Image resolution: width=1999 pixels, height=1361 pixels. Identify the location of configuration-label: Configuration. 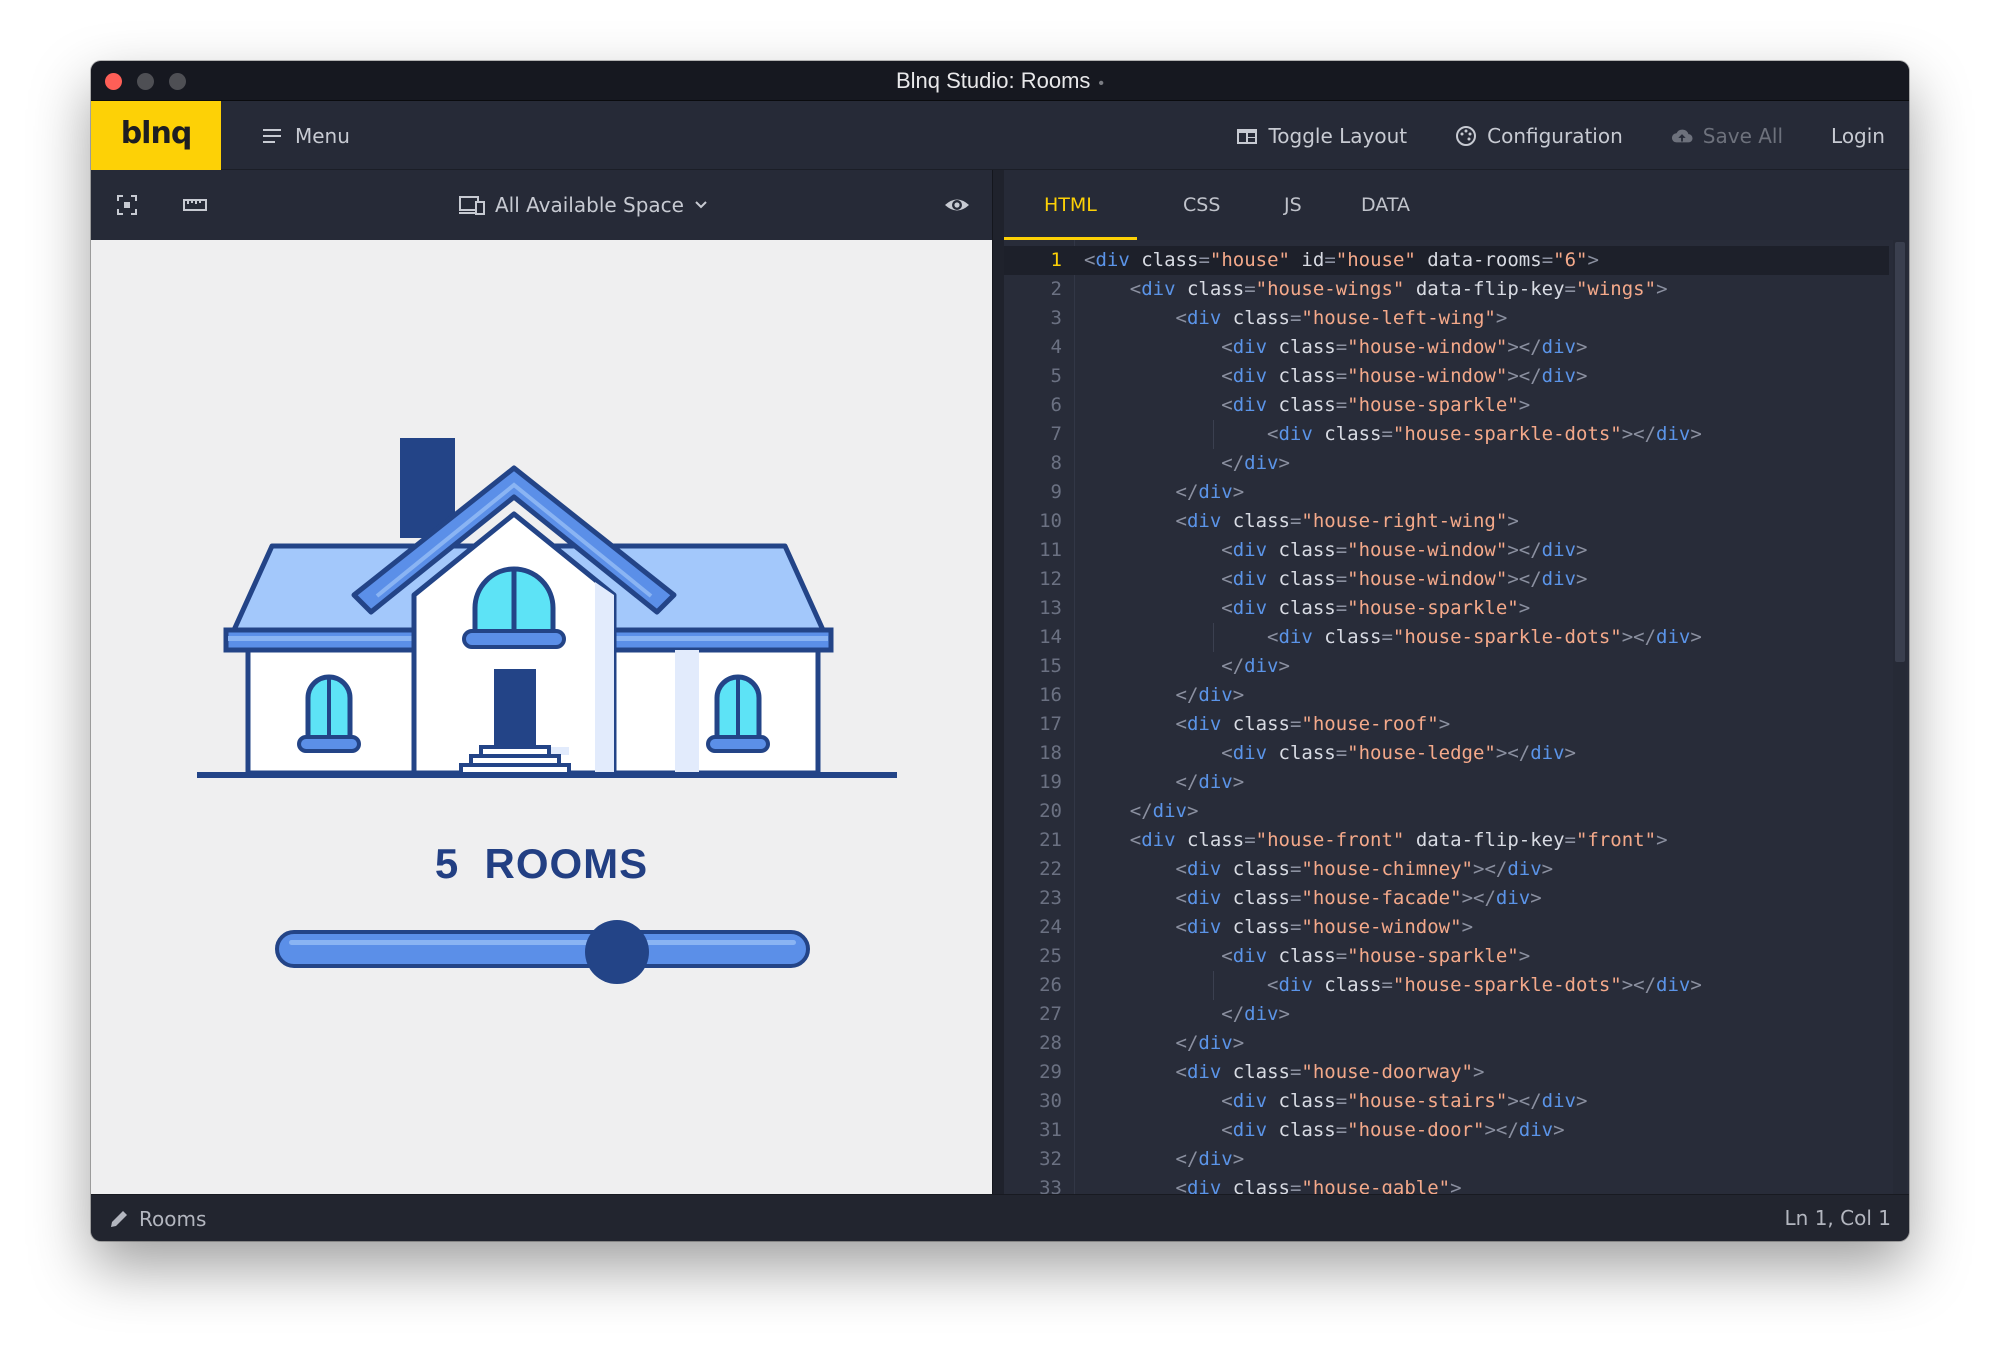
(1555, 135).